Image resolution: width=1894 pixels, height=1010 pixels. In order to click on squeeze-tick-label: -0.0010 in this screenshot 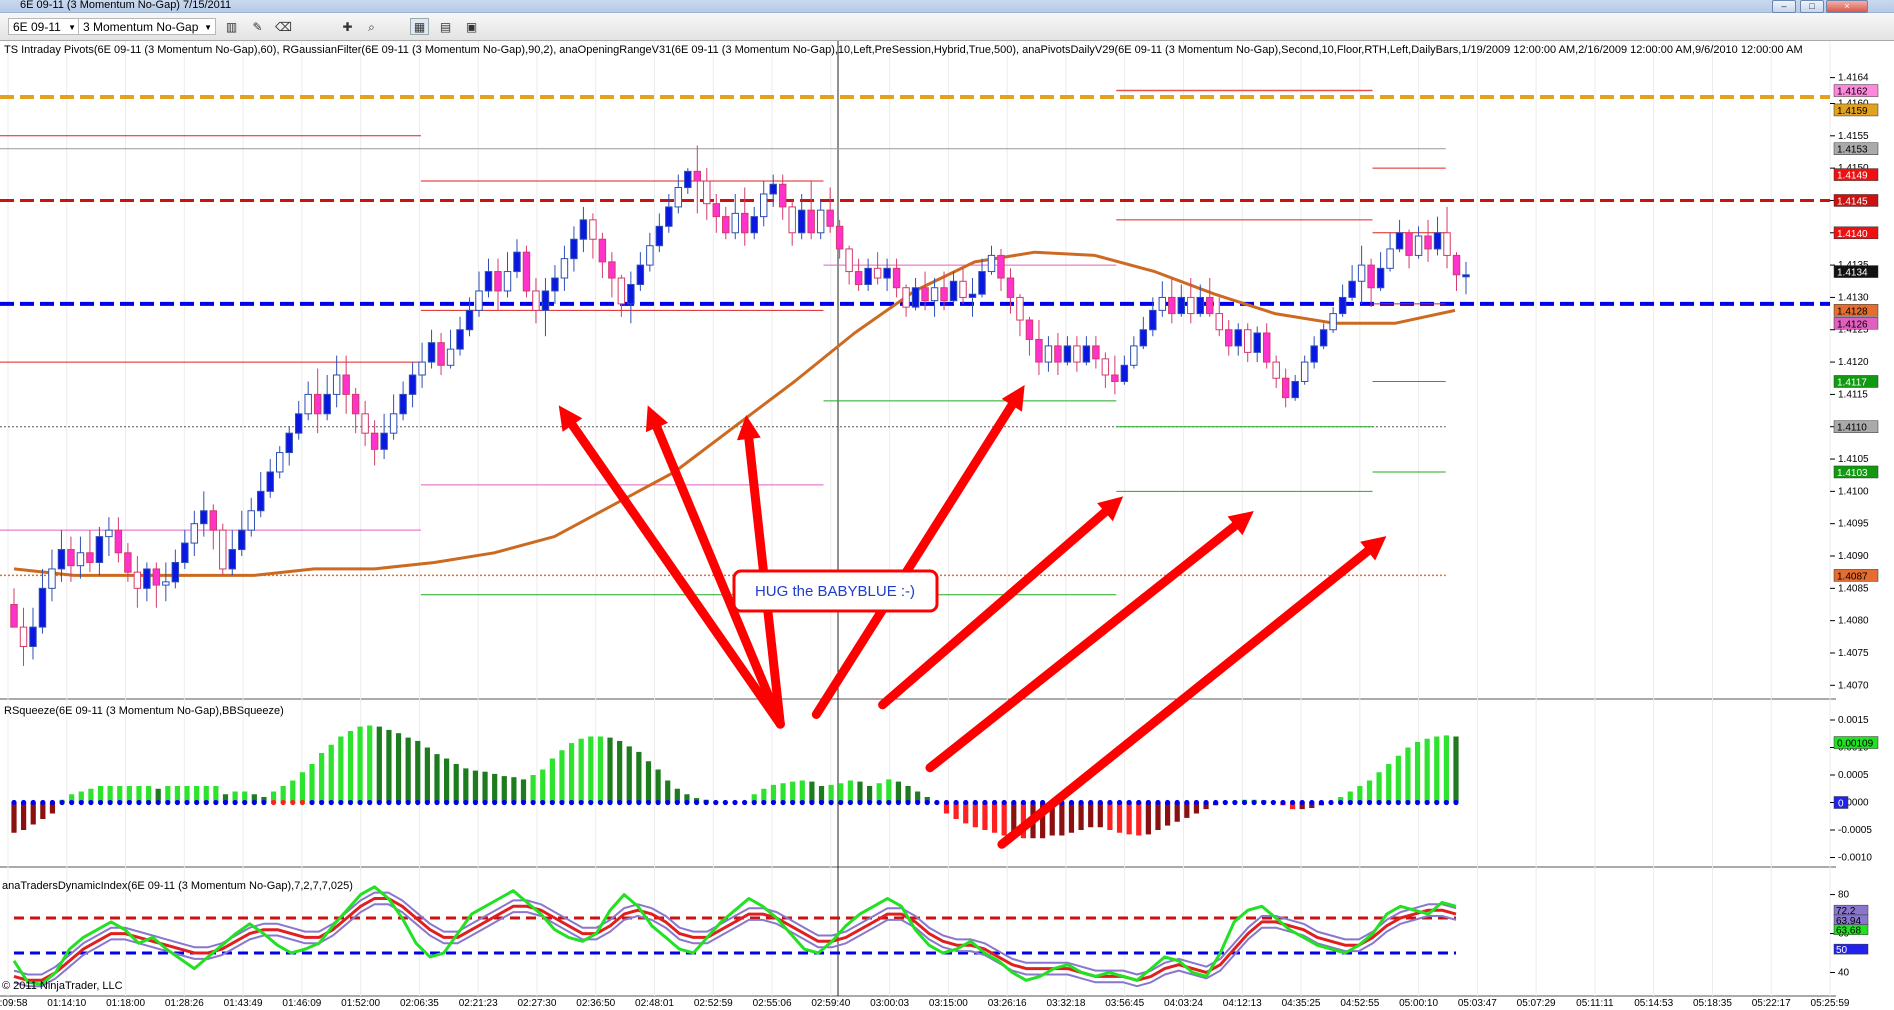, I will do `click(1855, 858)`.